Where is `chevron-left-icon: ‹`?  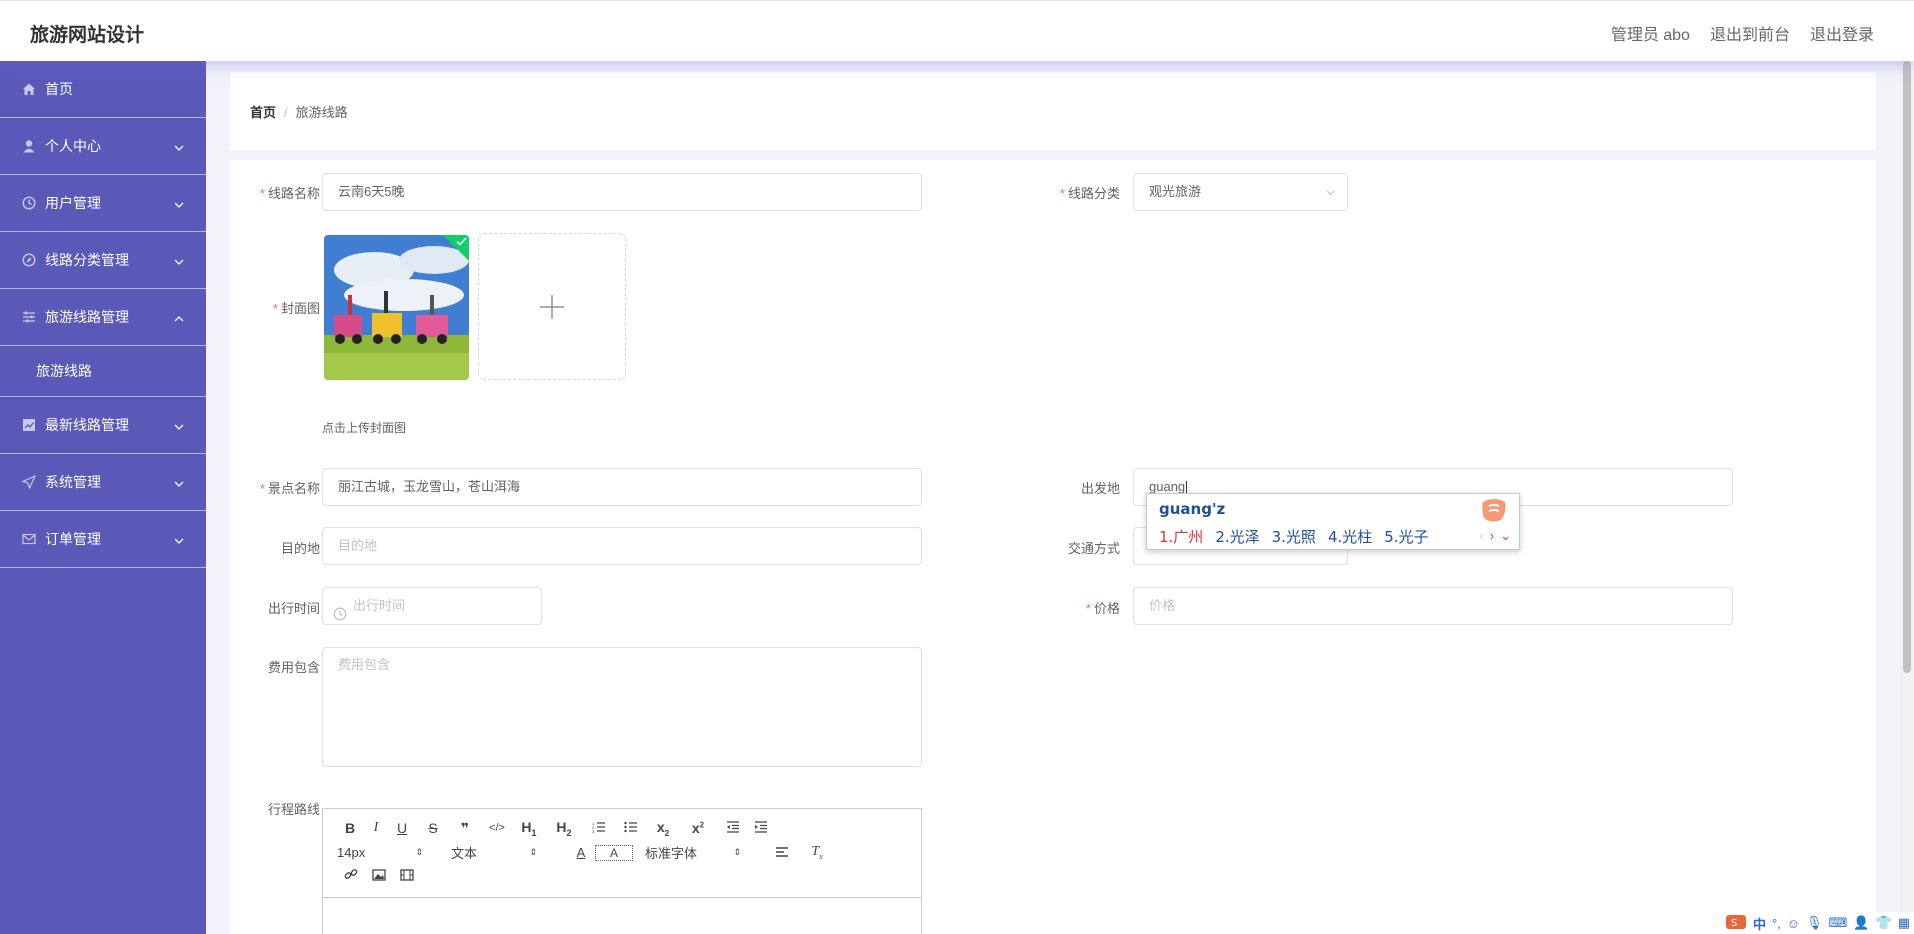
chevron-left-icon: ‹ is located at coordinates (1481, 536).